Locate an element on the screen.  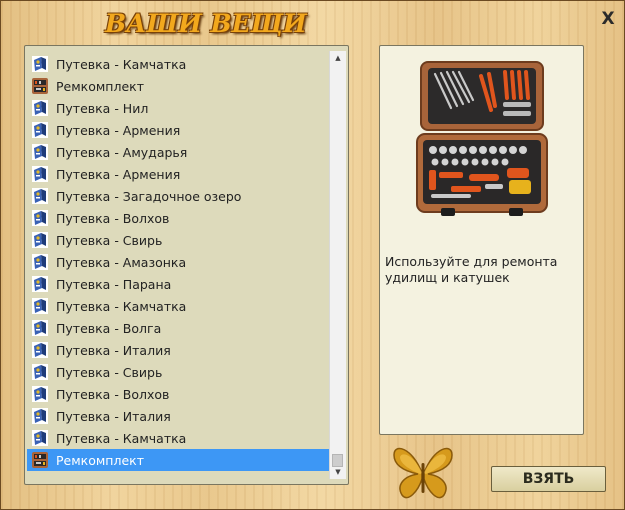
list-item-label: Путевка - Загадочное озеро is located at coordinates (149, 196).